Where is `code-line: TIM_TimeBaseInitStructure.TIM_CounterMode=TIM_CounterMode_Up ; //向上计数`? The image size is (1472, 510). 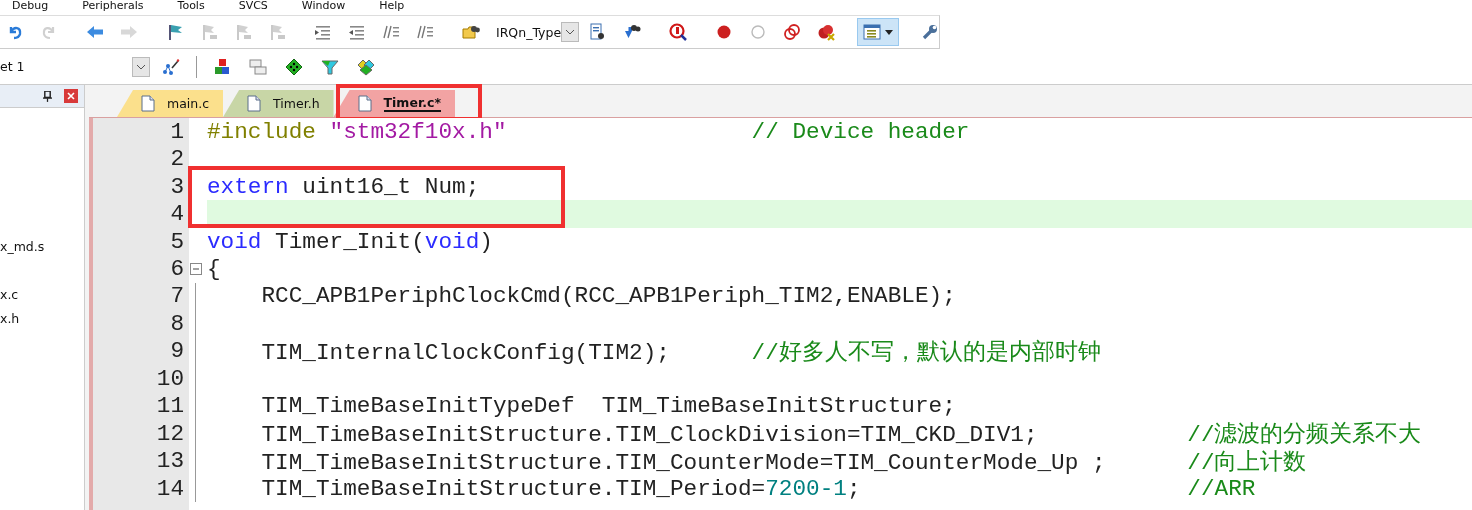 code-line: TIM_TimeBaseInitStructure.TIM_CounterMode=TIM_CounterMode_Up ; //向上计数 is located at coordinates (783, 462).